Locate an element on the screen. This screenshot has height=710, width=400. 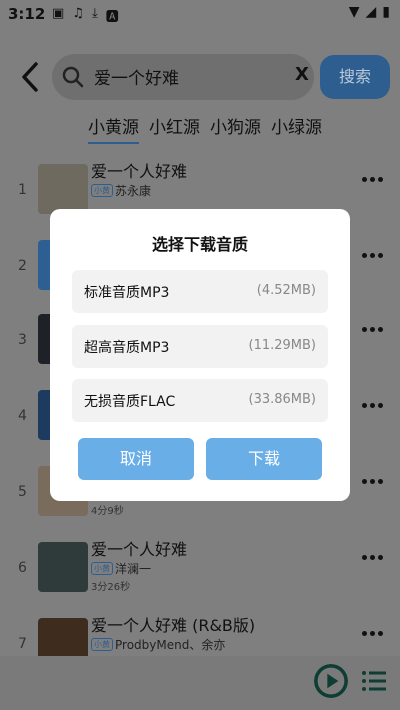
battery-icon: ▮ is located at coordinates (386, 12).